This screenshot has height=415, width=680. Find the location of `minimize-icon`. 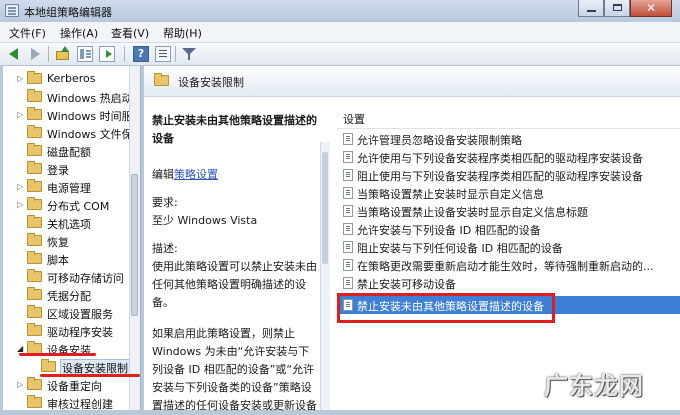

minimize-icon is located at coordinates (591, 11).